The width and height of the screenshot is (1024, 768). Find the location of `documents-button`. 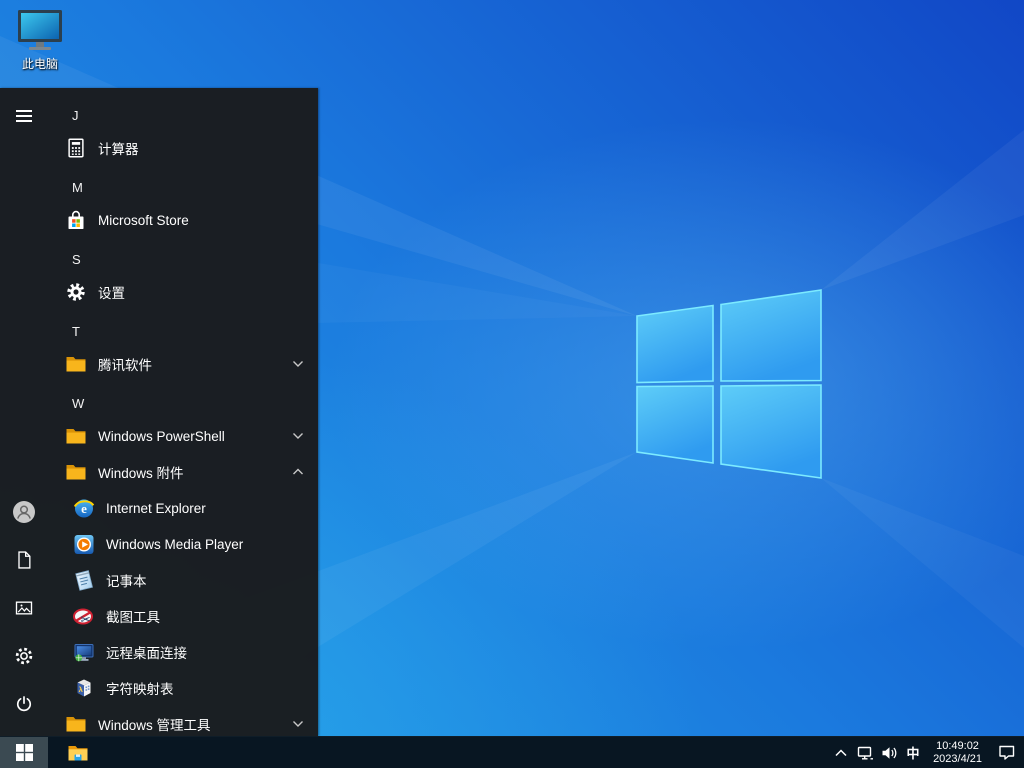

documents-button is located at coordinates (24, 560).